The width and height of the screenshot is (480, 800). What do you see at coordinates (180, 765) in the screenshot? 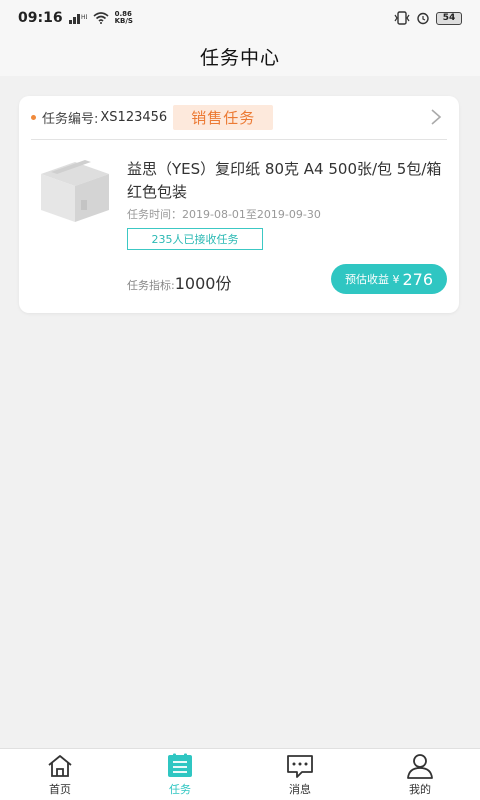
I see `task-icon` at bounding box center [180, 765].